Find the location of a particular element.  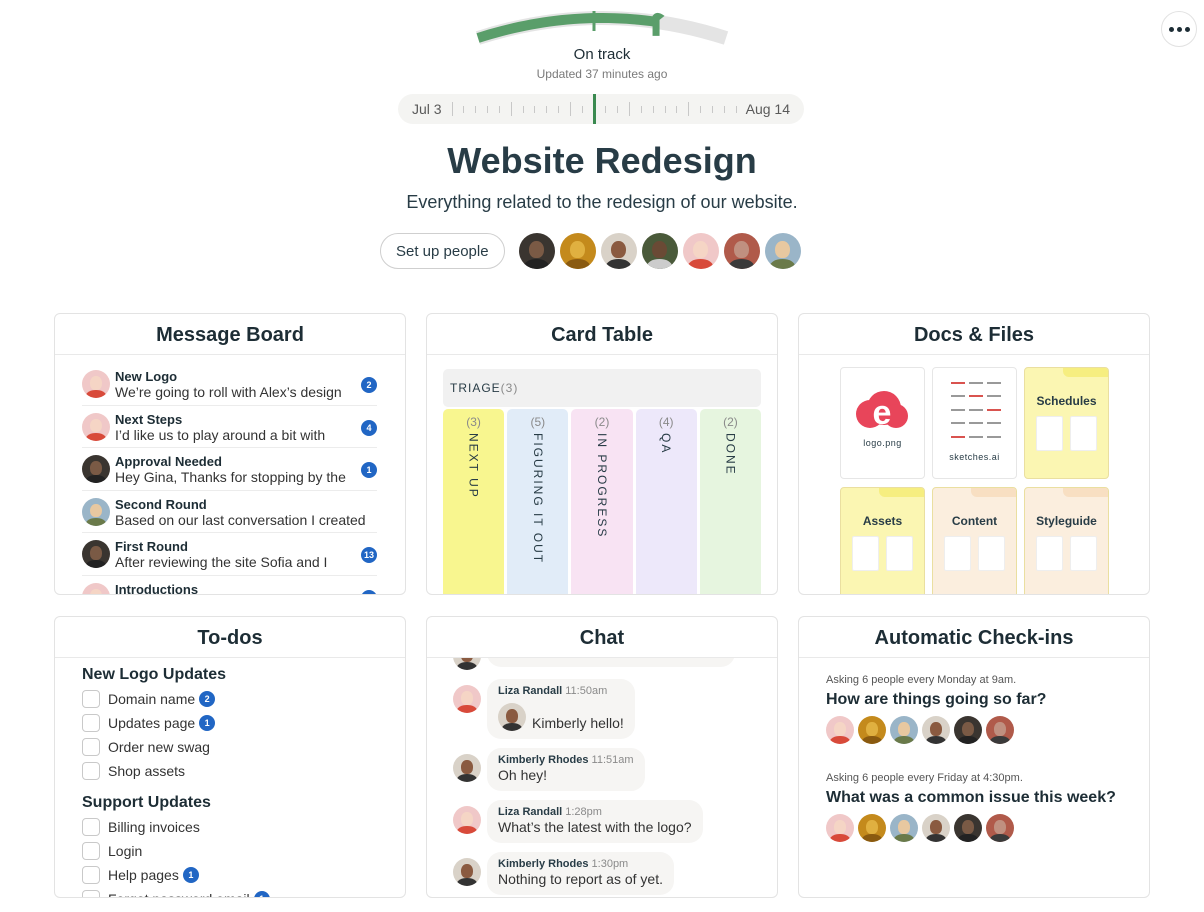

file-item: sketches.ai is located at coordinates (974, 423).